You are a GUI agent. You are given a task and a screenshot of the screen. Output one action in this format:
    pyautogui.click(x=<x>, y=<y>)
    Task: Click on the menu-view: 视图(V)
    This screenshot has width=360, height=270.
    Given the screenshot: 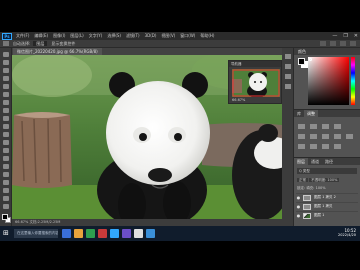 What is the action you would take?
    pyautogui.click(x=168, y=36)
    